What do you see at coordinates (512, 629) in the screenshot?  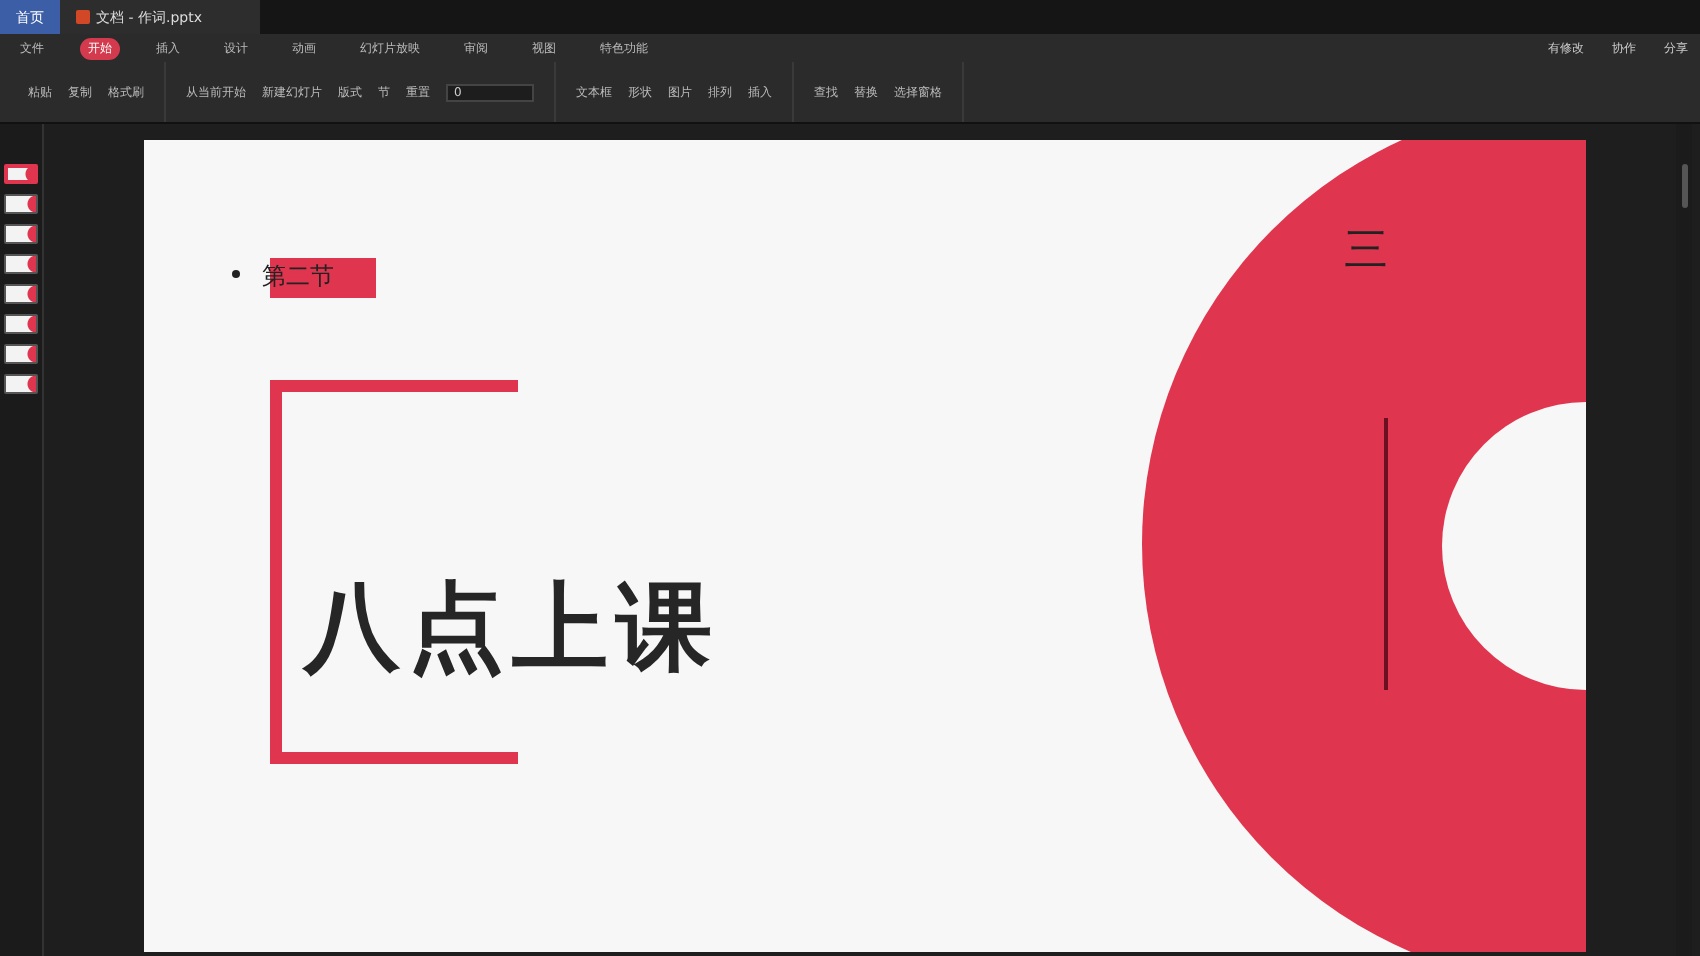 I see `slide-title: 八点上课` at bounding box center [512, 629].